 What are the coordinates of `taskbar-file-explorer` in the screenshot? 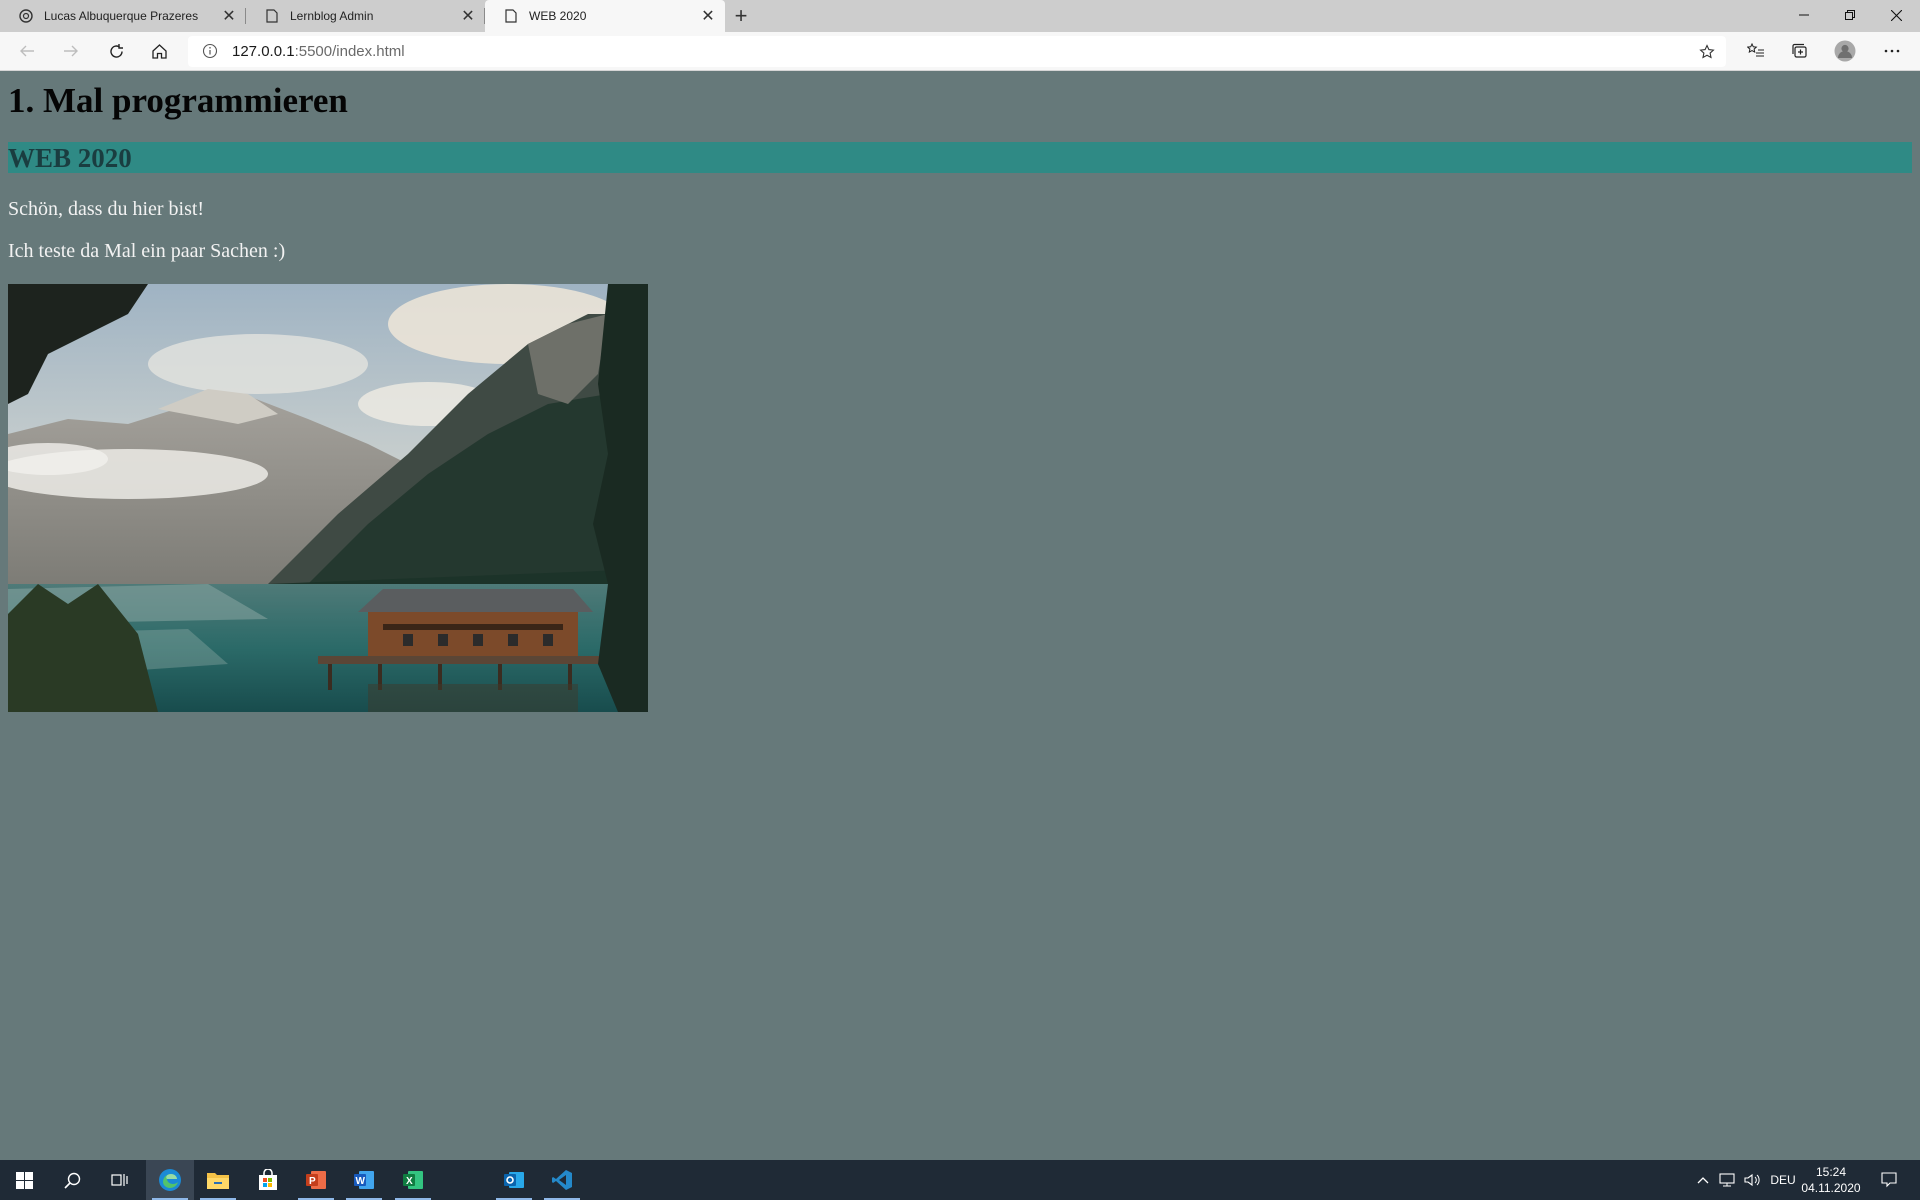 It's located at (218, 1180).